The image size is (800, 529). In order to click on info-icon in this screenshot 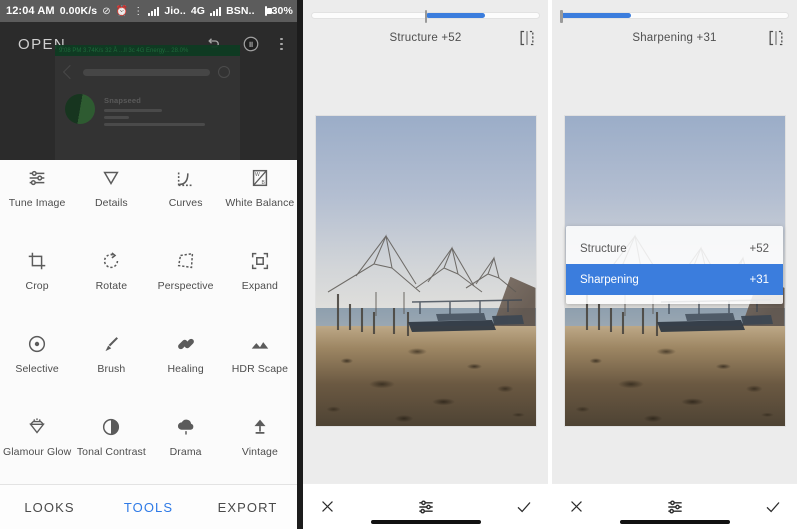, I will do `click(251, 44)`.